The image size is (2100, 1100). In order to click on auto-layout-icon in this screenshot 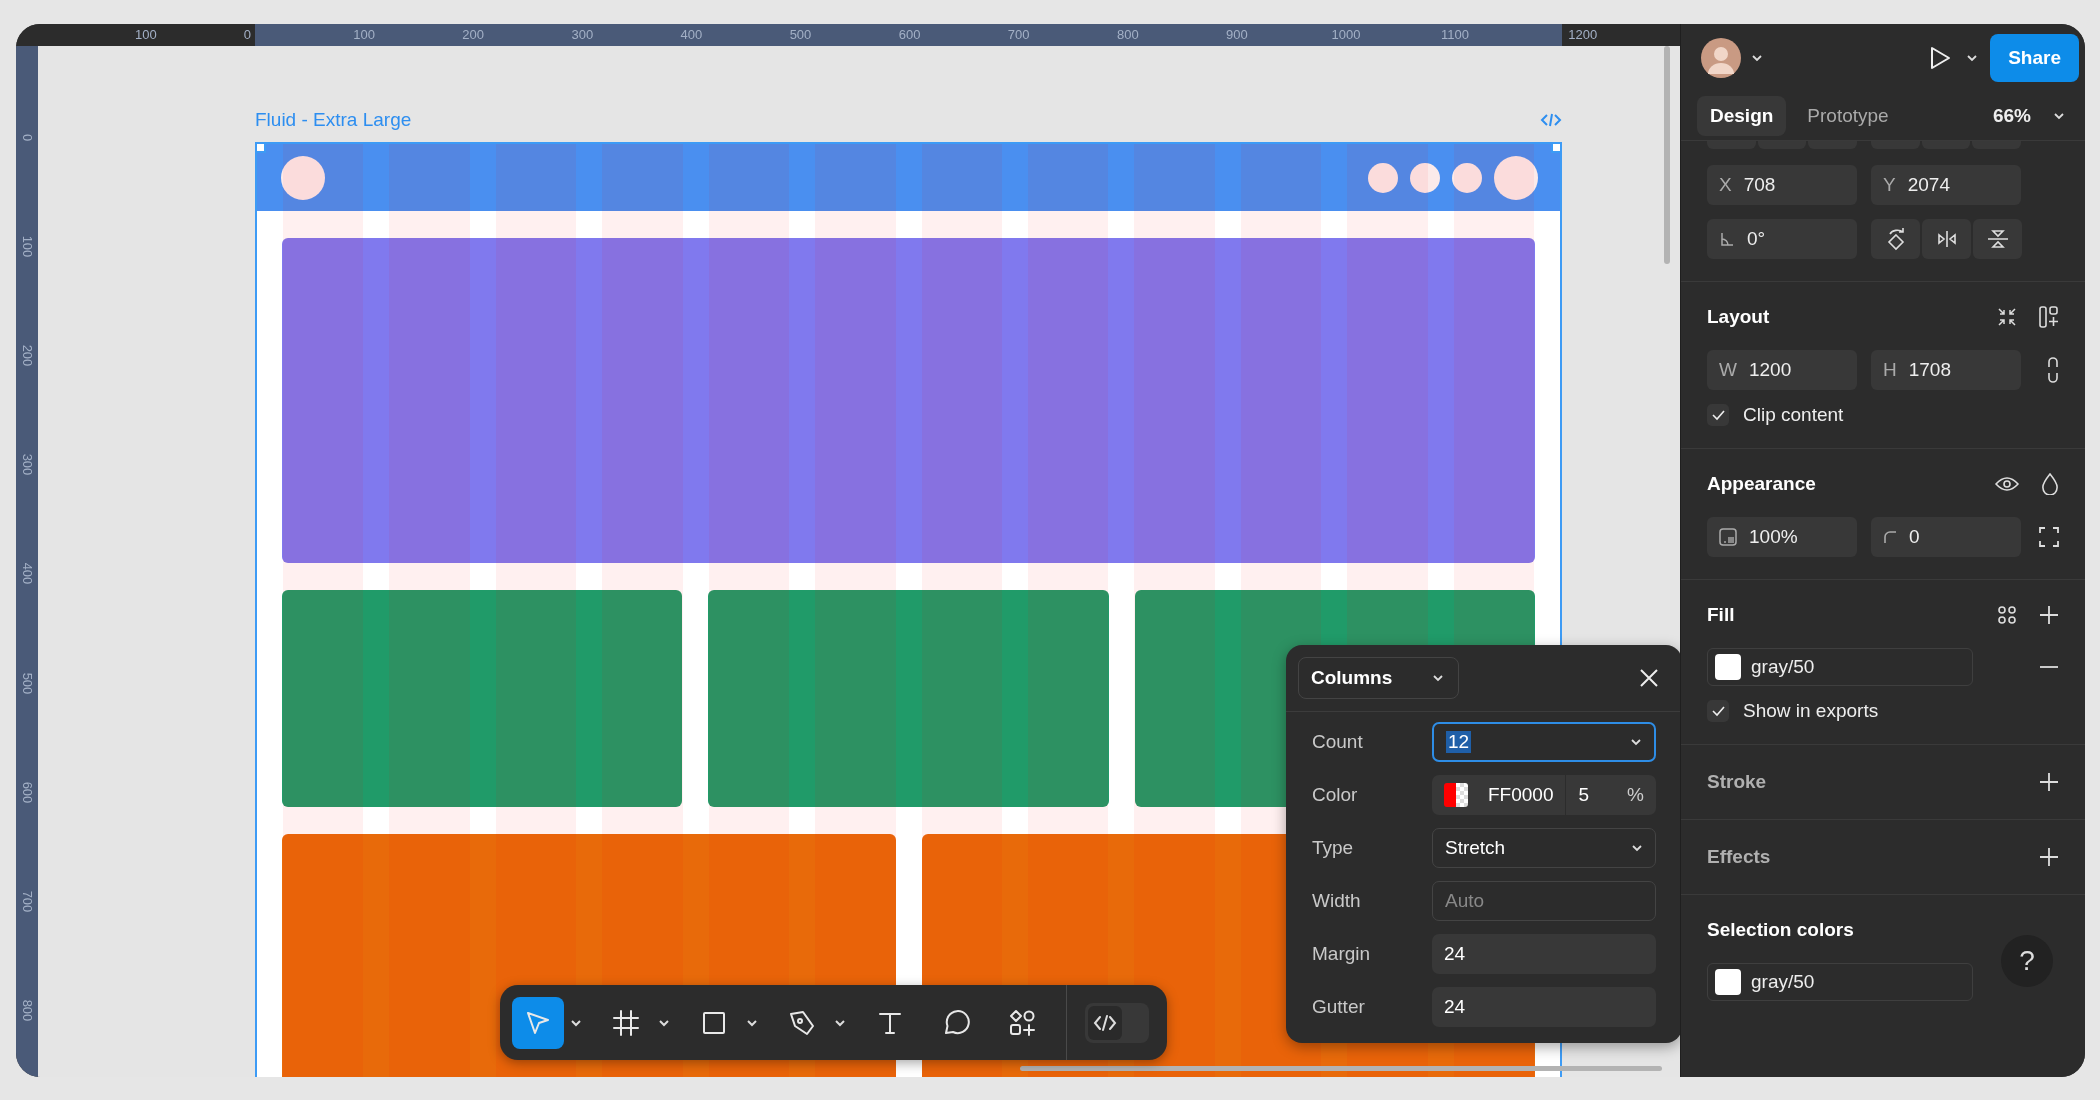, I will do `click(2049, 317)`.